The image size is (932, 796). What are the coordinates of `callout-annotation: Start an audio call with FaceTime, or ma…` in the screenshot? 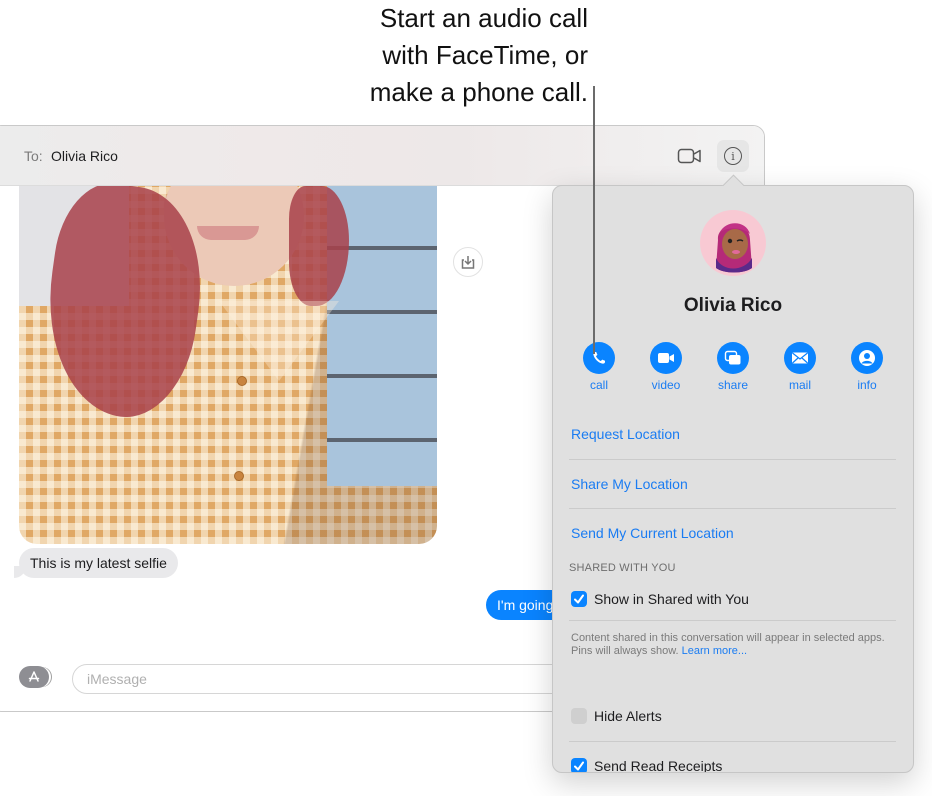 It's located at (454, 55).